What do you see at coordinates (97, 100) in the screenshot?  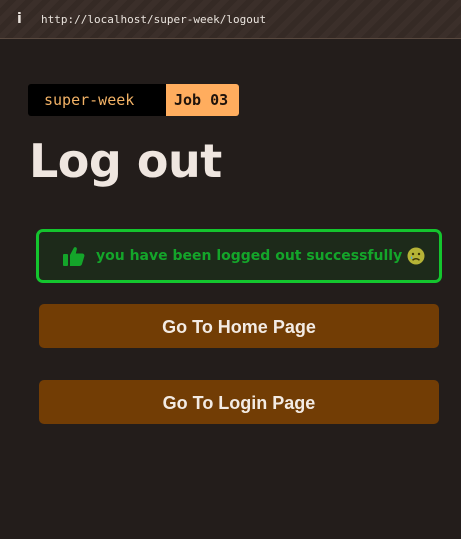 I see `app-name-label: super-week` at bounding box center [97, 100].